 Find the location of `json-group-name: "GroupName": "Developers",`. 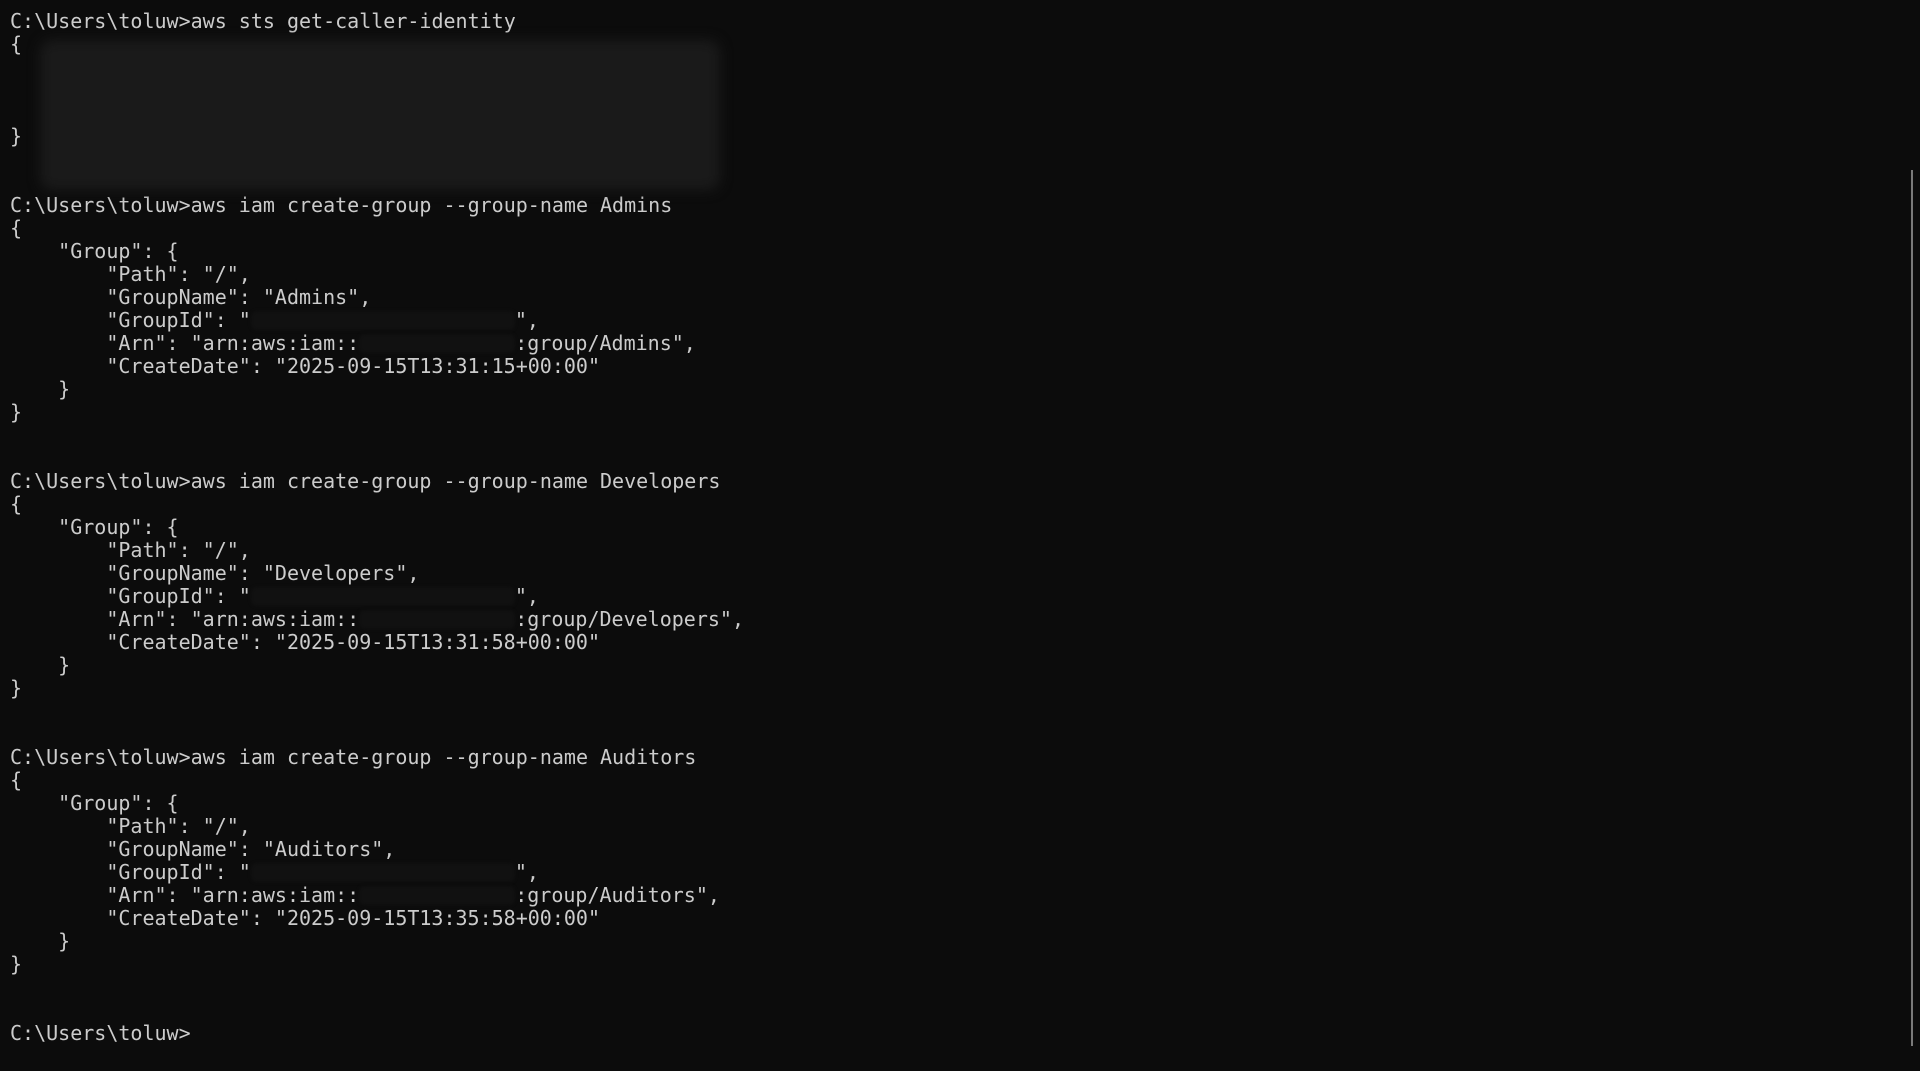

json-group-name: "GroupName": "Developers", is located at coordinates (215, 573).